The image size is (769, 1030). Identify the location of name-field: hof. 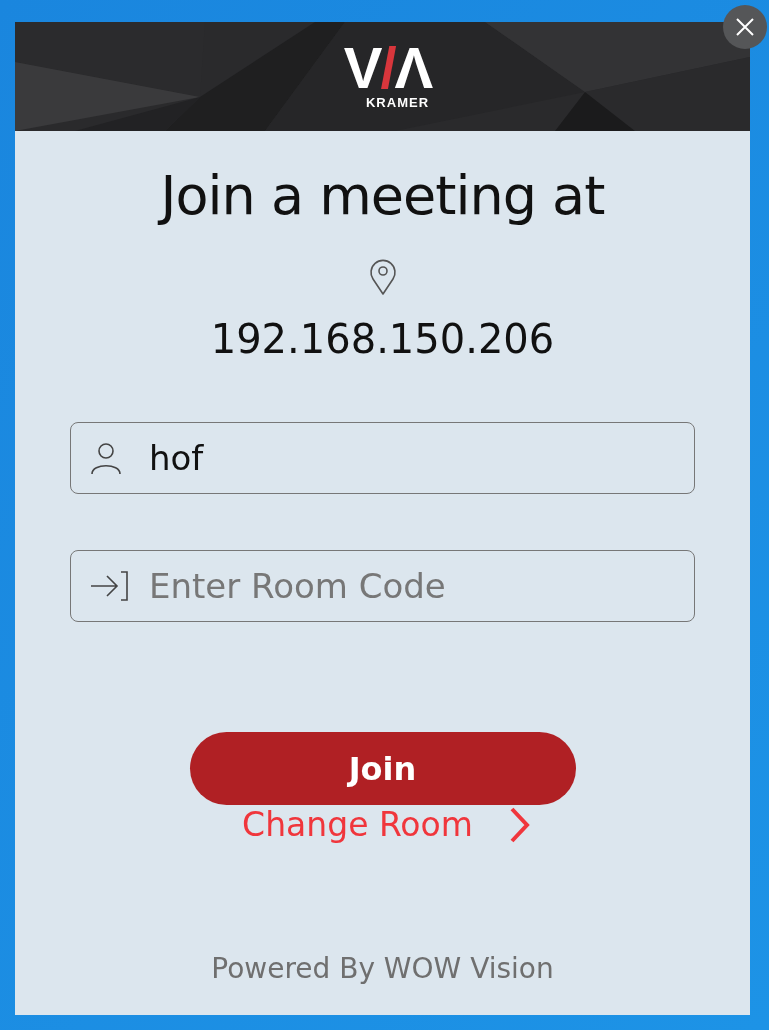
(382, 458).